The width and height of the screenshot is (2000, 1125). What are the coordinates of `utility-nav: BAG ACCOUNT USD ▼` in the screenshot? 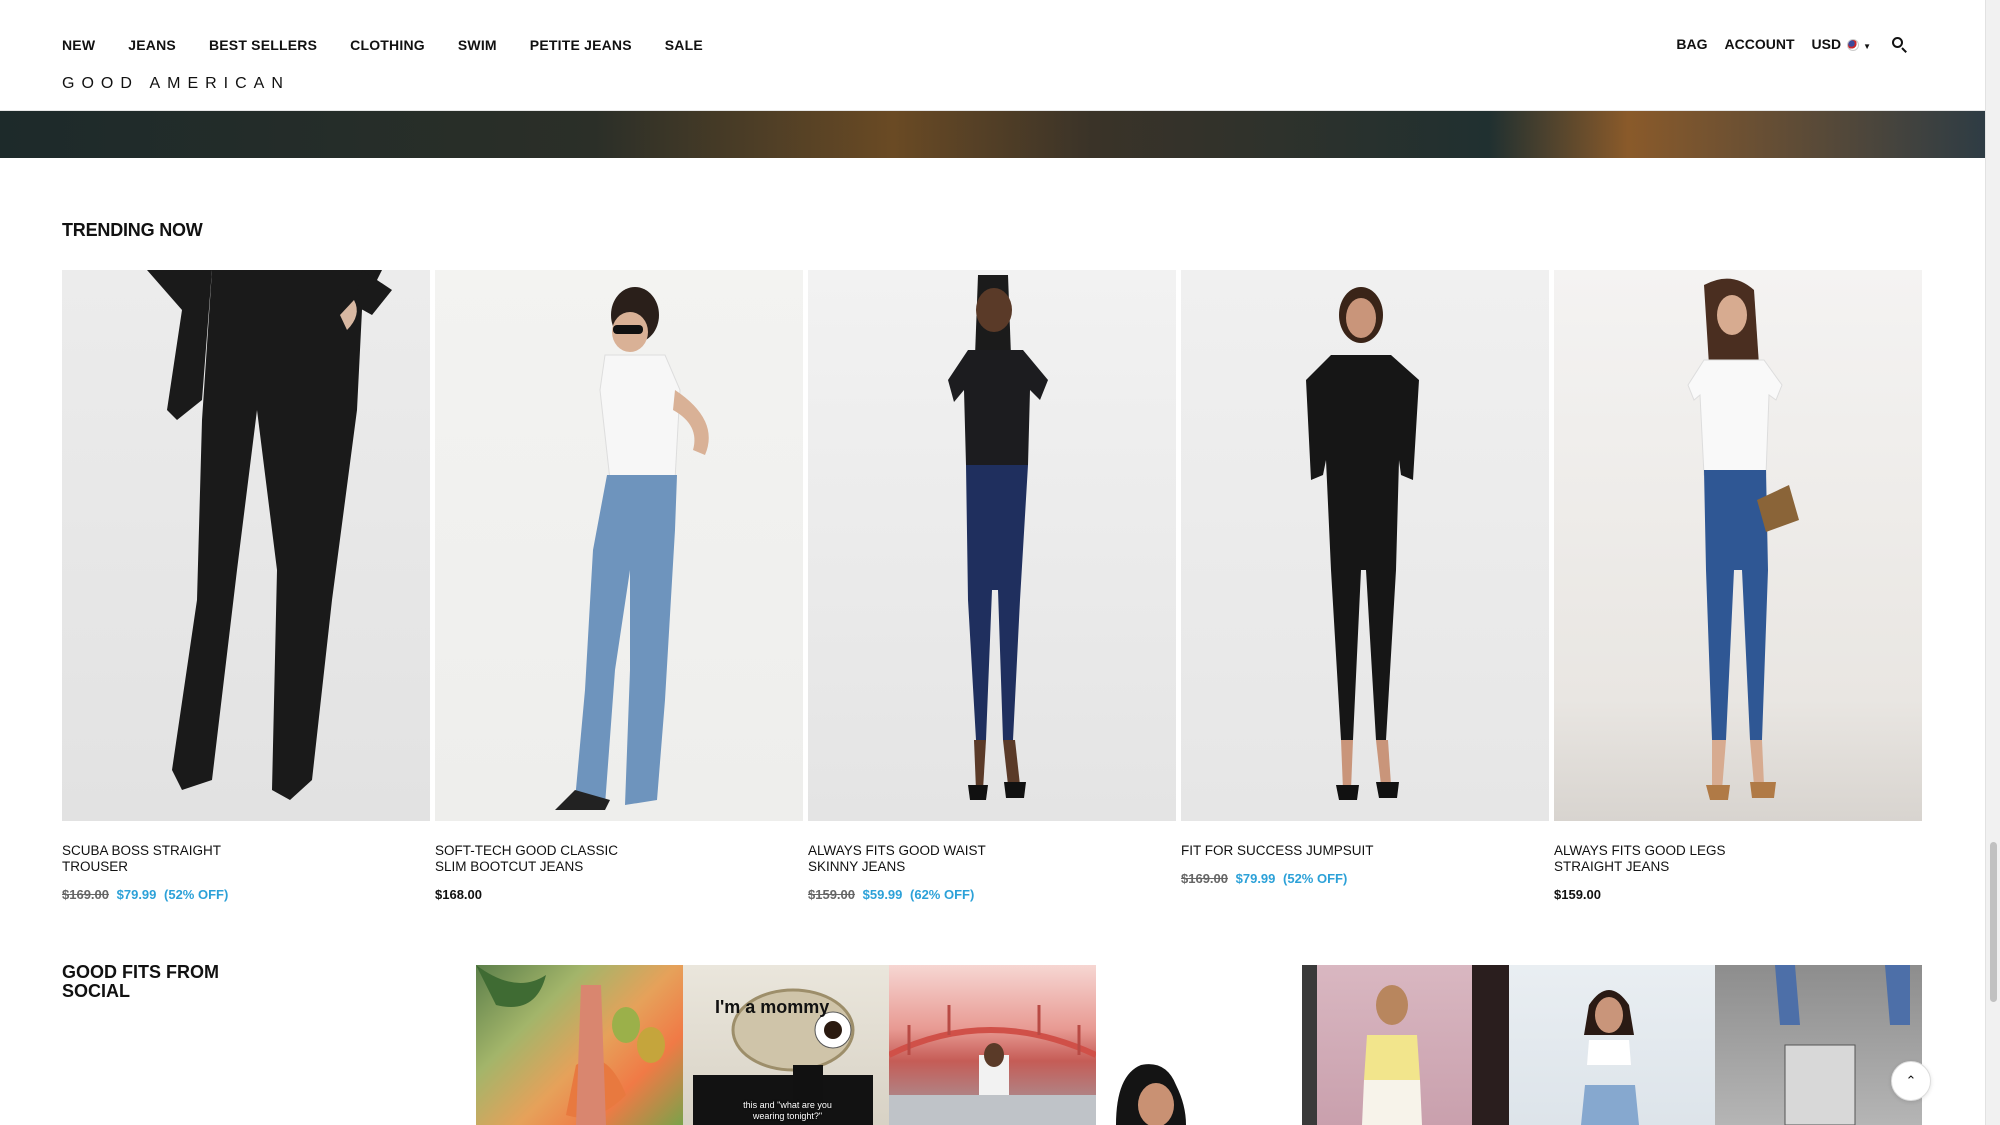 It's located at (1783, 44).